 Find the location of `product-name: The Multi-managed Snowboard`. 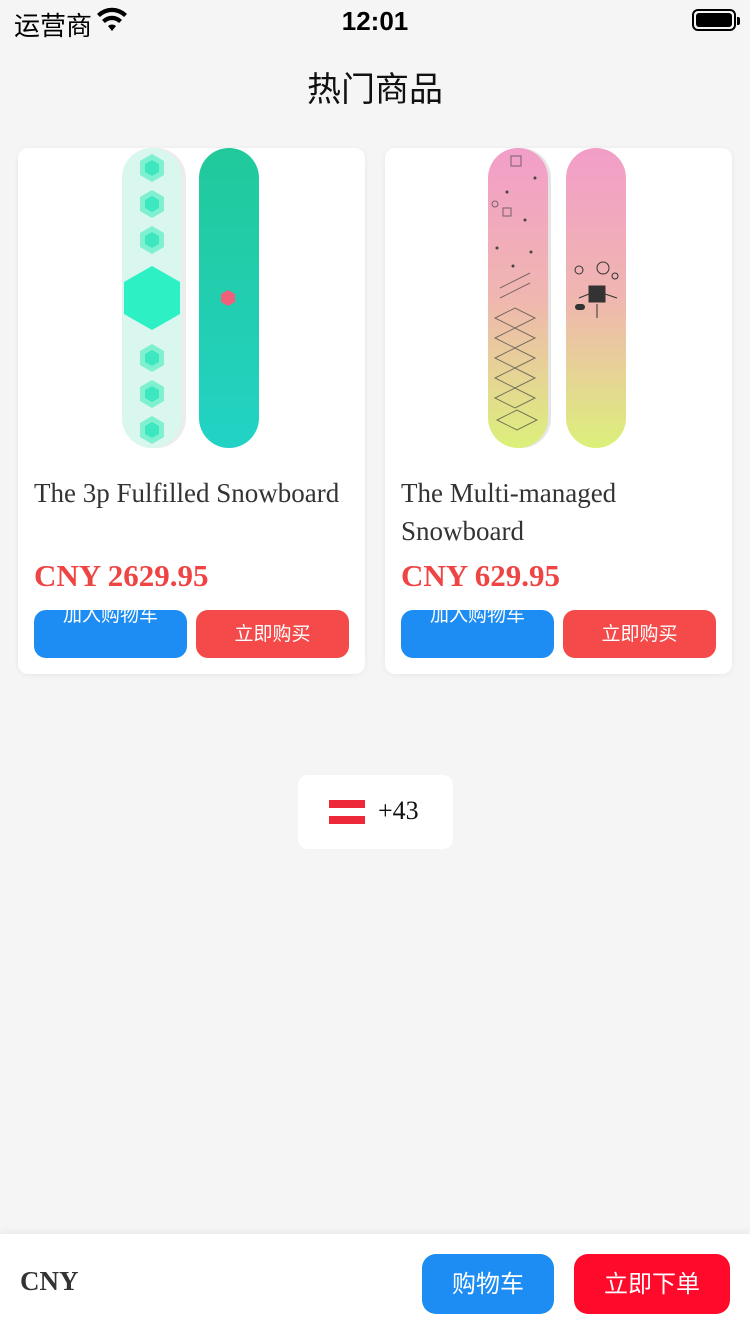

product-name: The Multi-managed Snowboard is located at coordinates (509, 512).